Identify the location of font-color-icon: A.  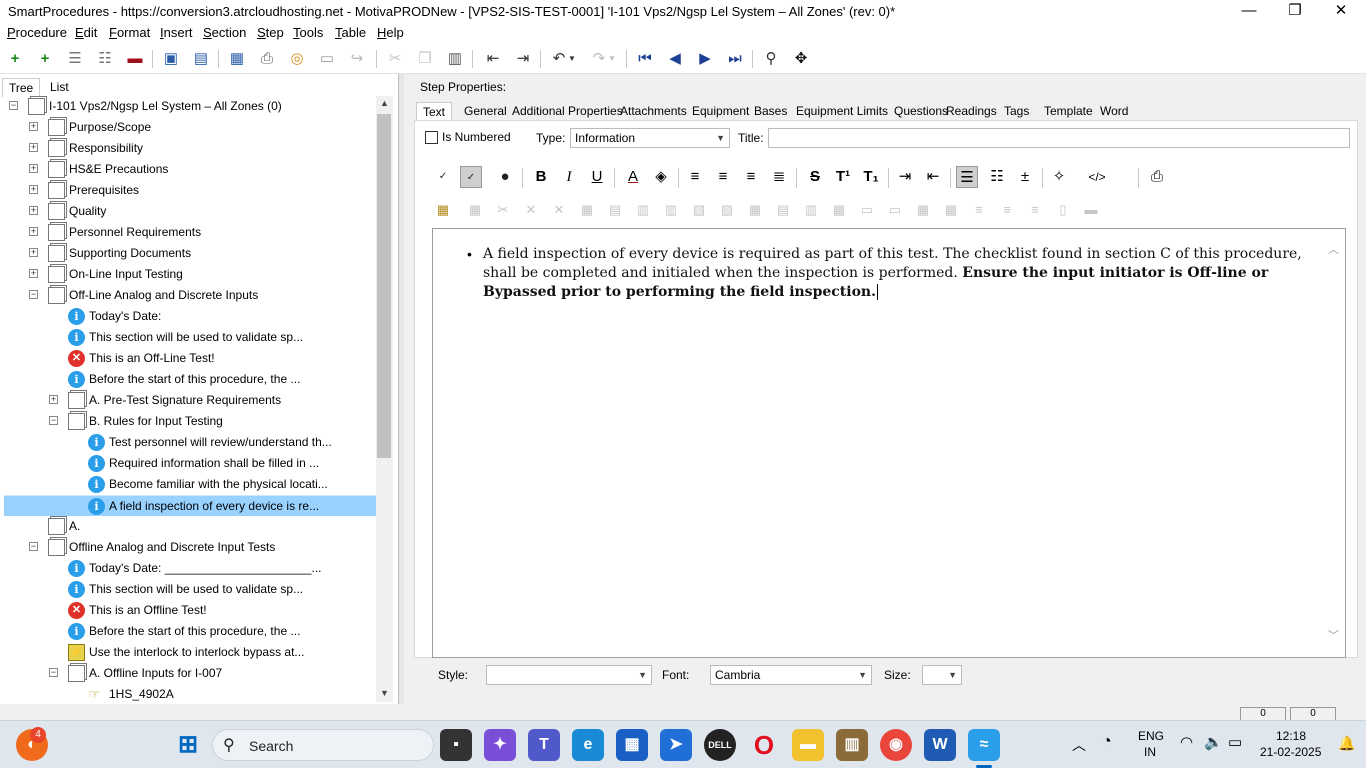
(633, 177).